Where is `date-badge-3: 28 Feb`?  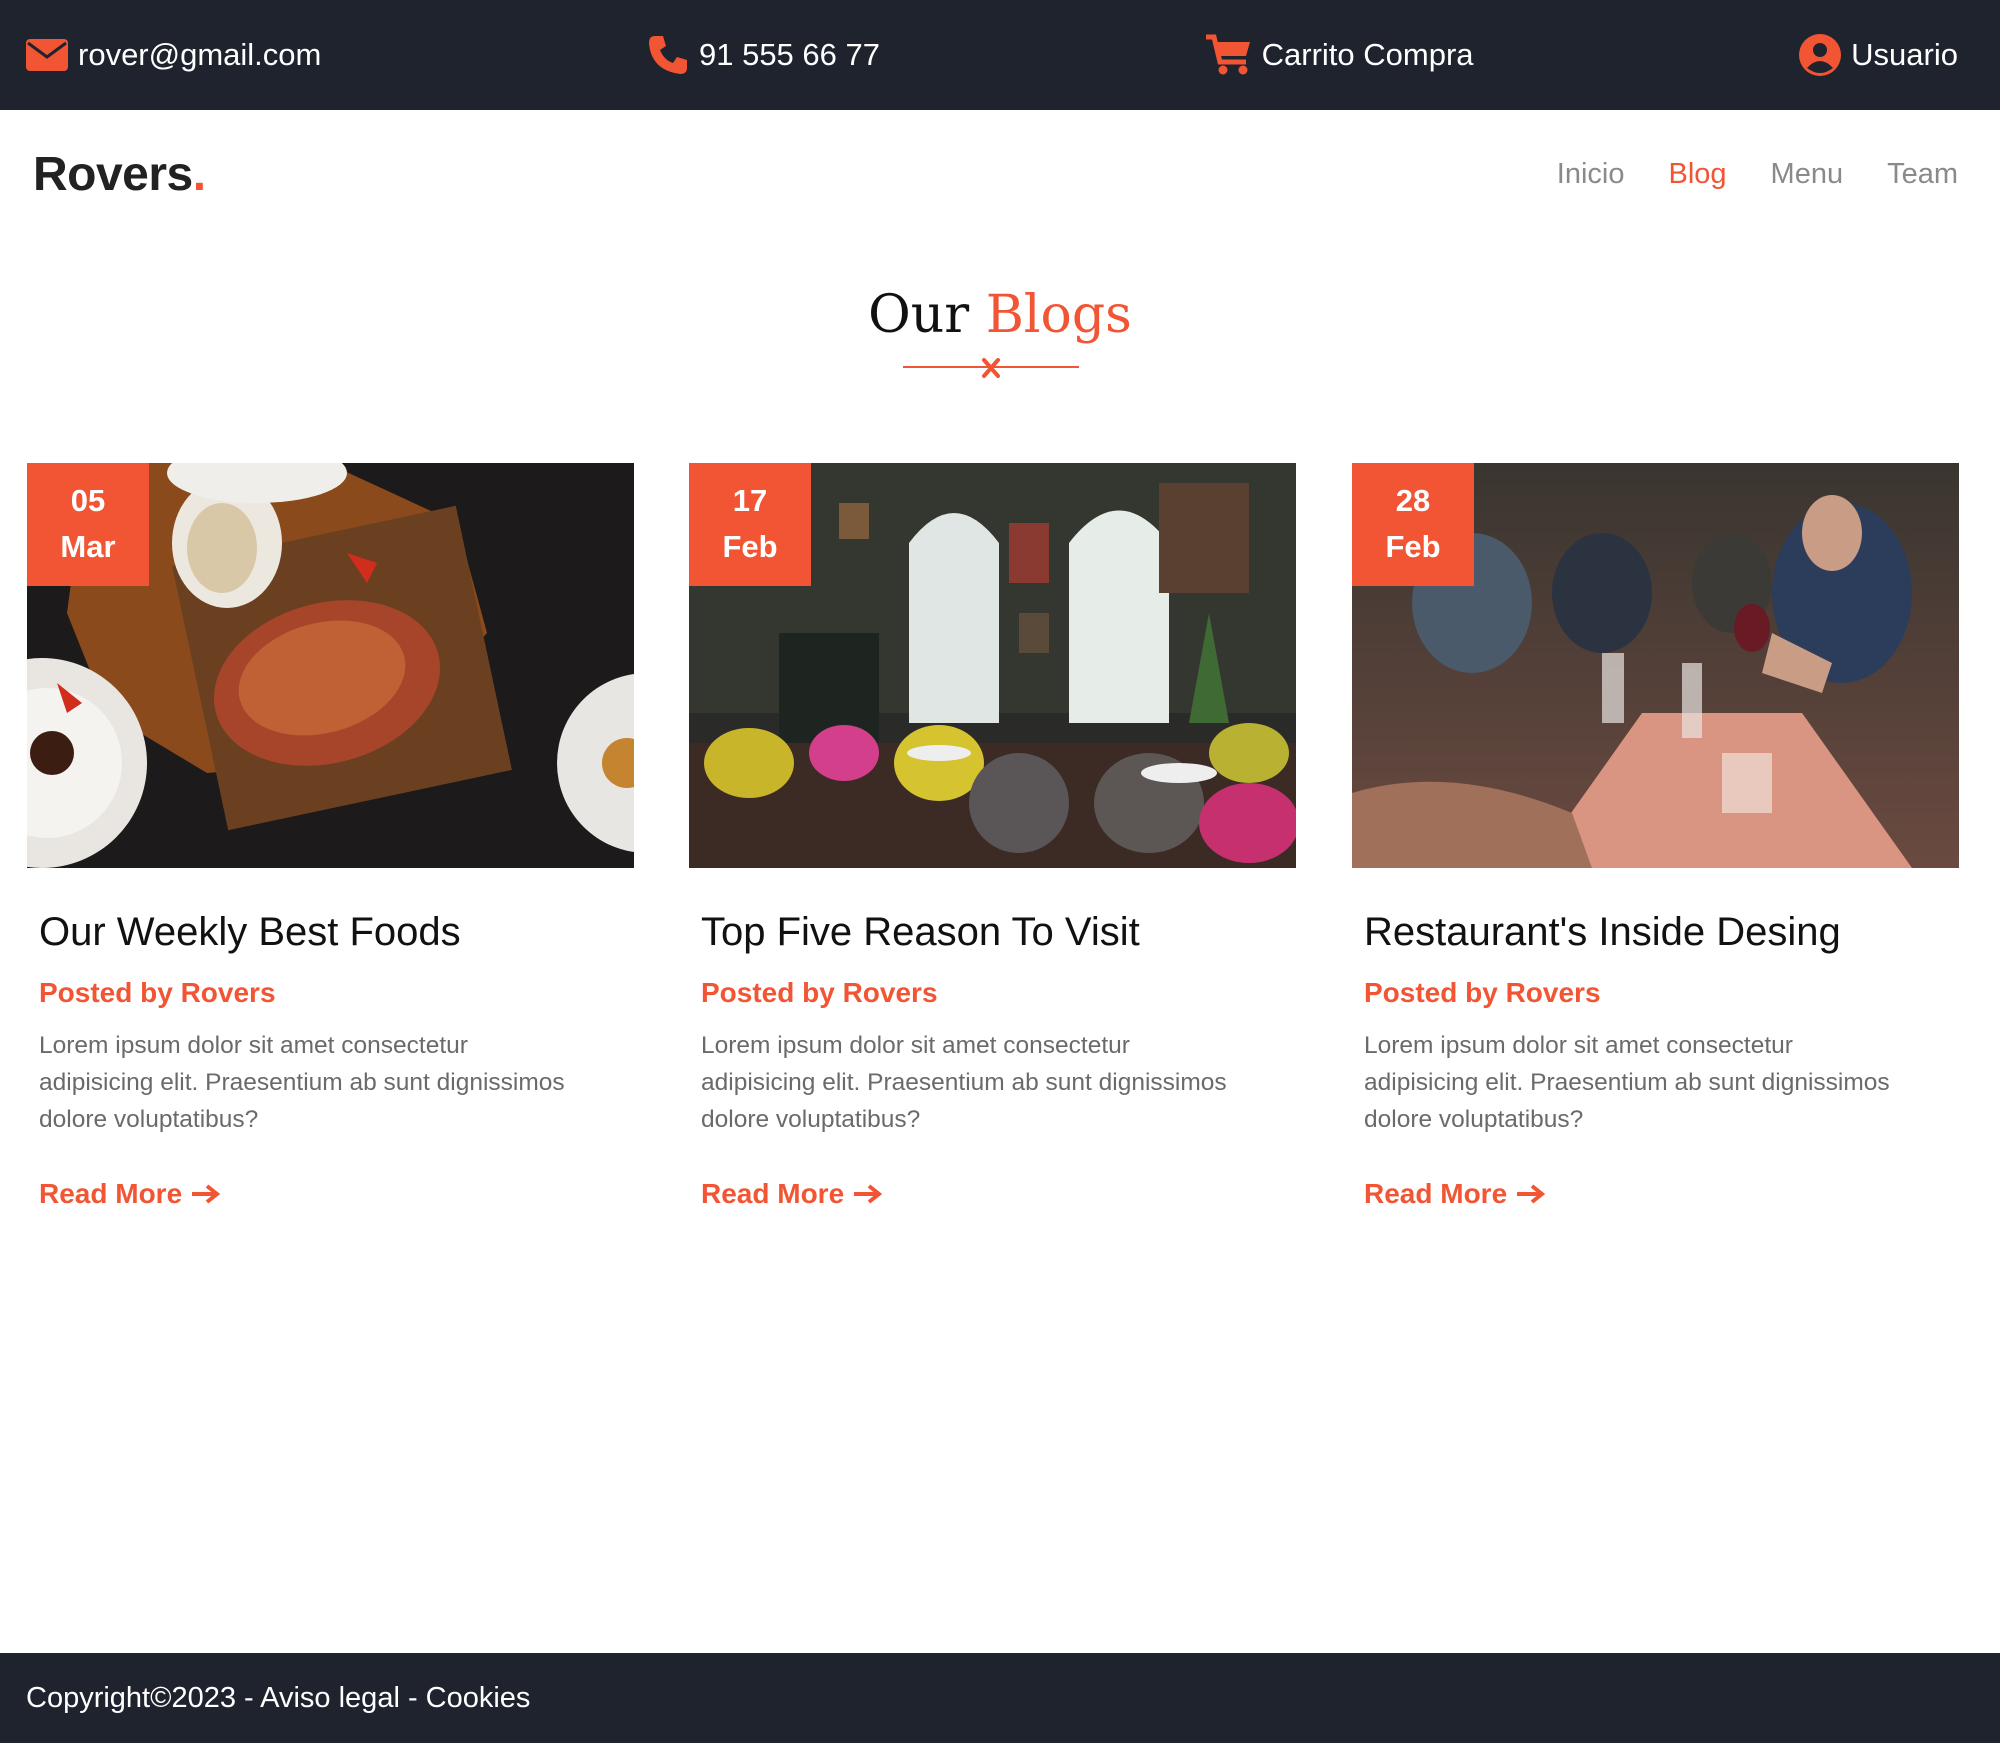 date-badge-3: 28 Feb is located at coordinates (1413, 524).